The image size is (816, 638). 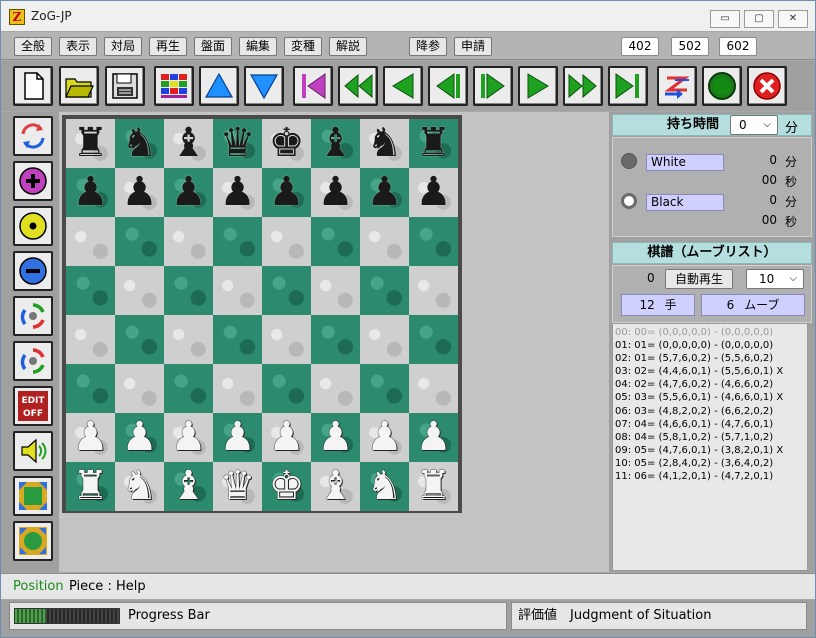 What do you see at coordinates (685, 202) in the screenshot?
I see `black-player-name: Black` at bounding box center [685, 202].